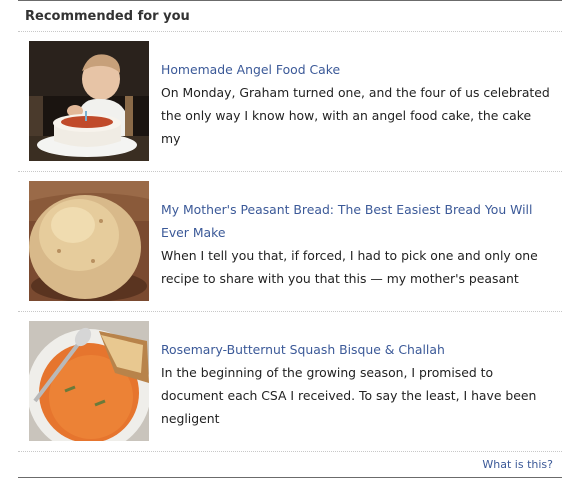 The height and width of the screenshot is (481, 580). What do you see at coordinates (356, 69) in the screenshot?
I see `item-title-link: Homemade Angel Food Cake` at bounding box center [356, 69].